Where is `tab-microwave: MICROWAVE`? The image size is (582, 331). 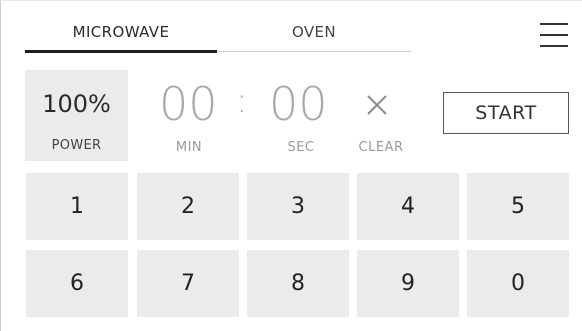
tab-microwave: MICROWAVE is located at coordinates (121, 35).